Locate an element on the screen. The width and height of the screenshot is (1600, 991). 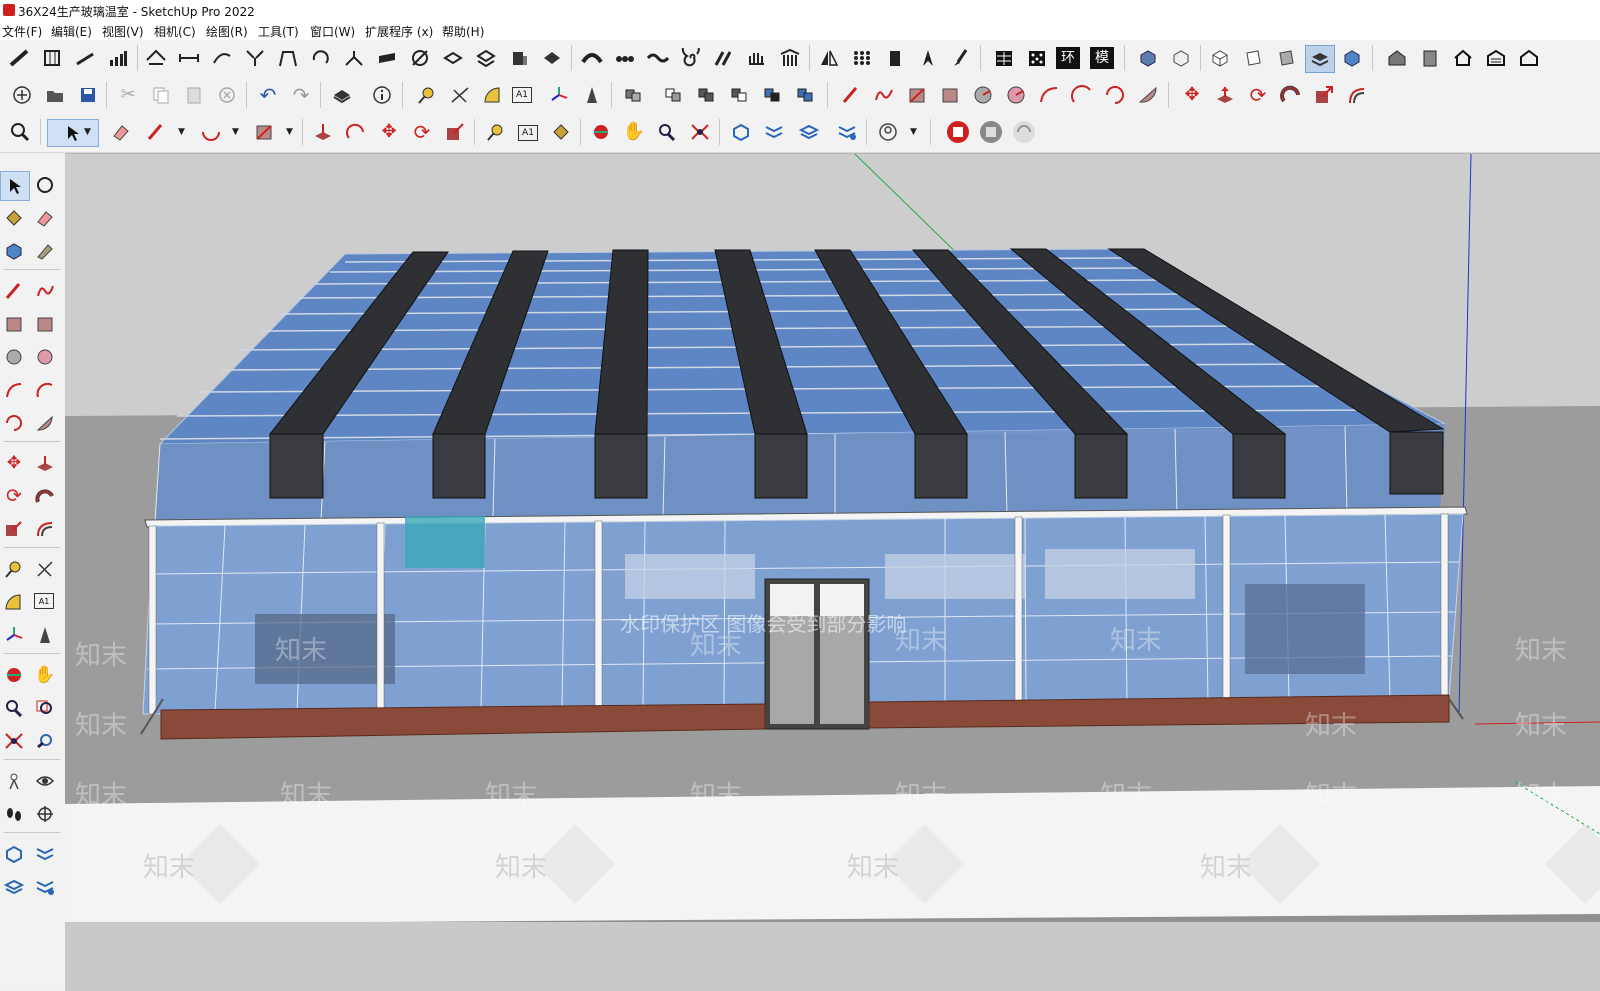
box-icon is located at coordinates (519, 58).